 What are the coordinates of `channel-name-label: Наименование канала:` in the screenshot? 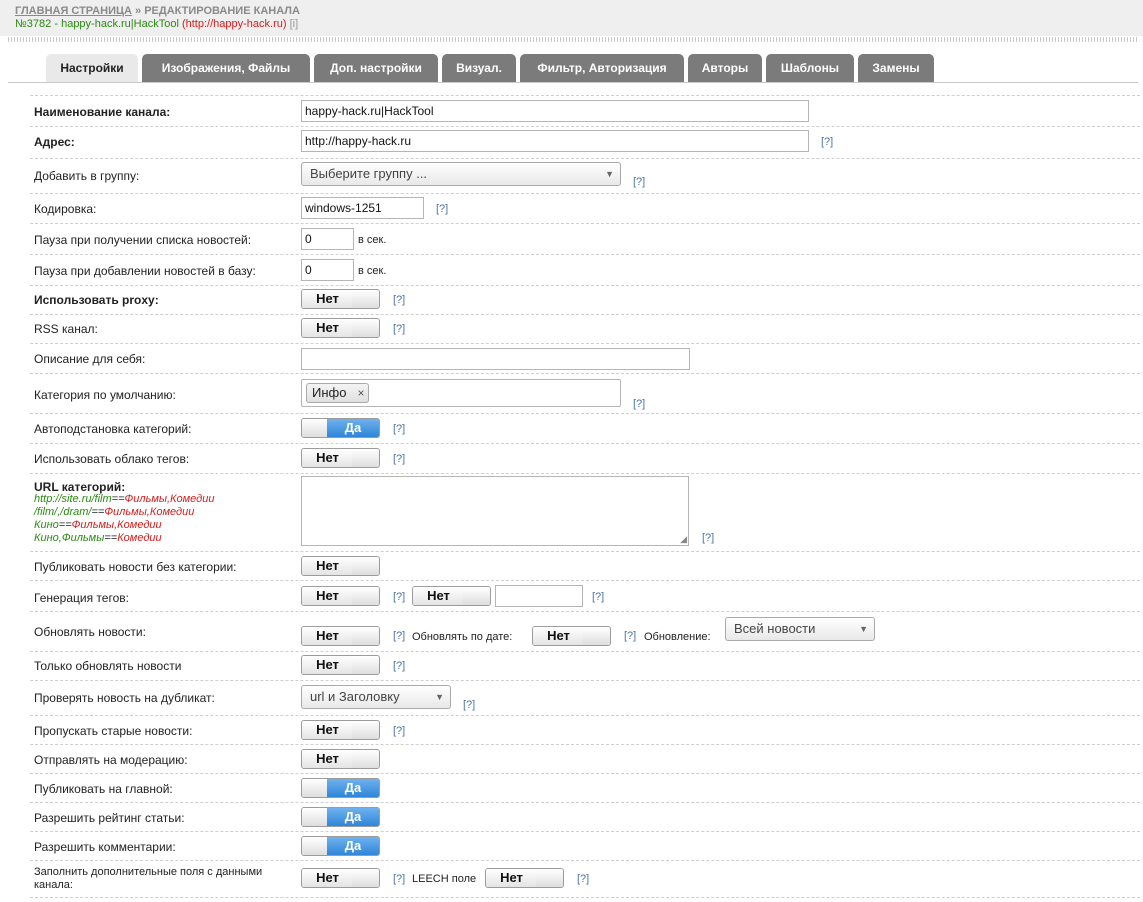 It's located at (102, 112).